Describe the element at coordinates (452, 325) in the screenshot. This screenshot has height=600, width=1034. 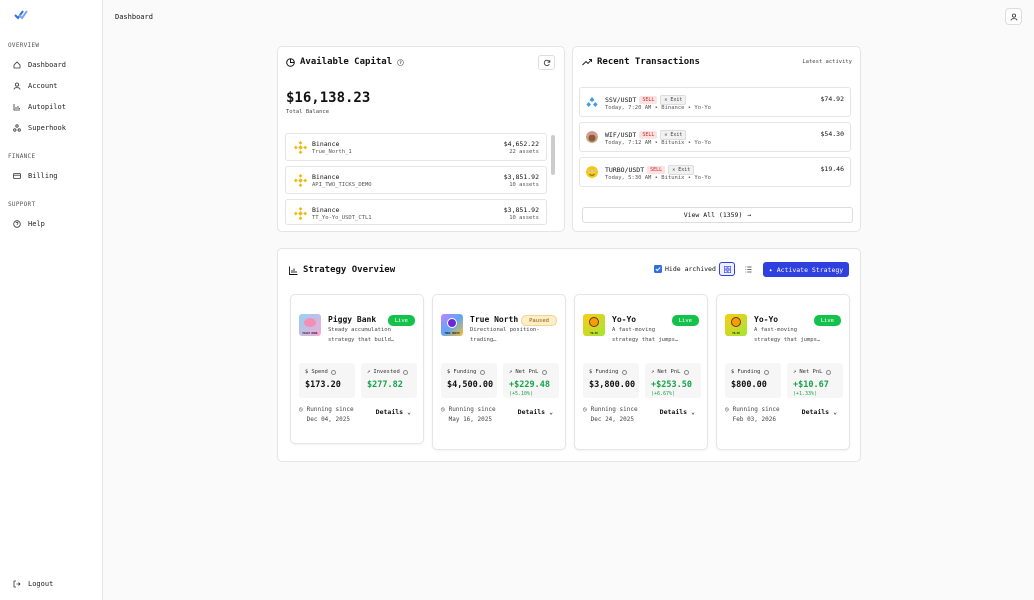
I see `true-north-avatar: TRUE NORTH` at that location.